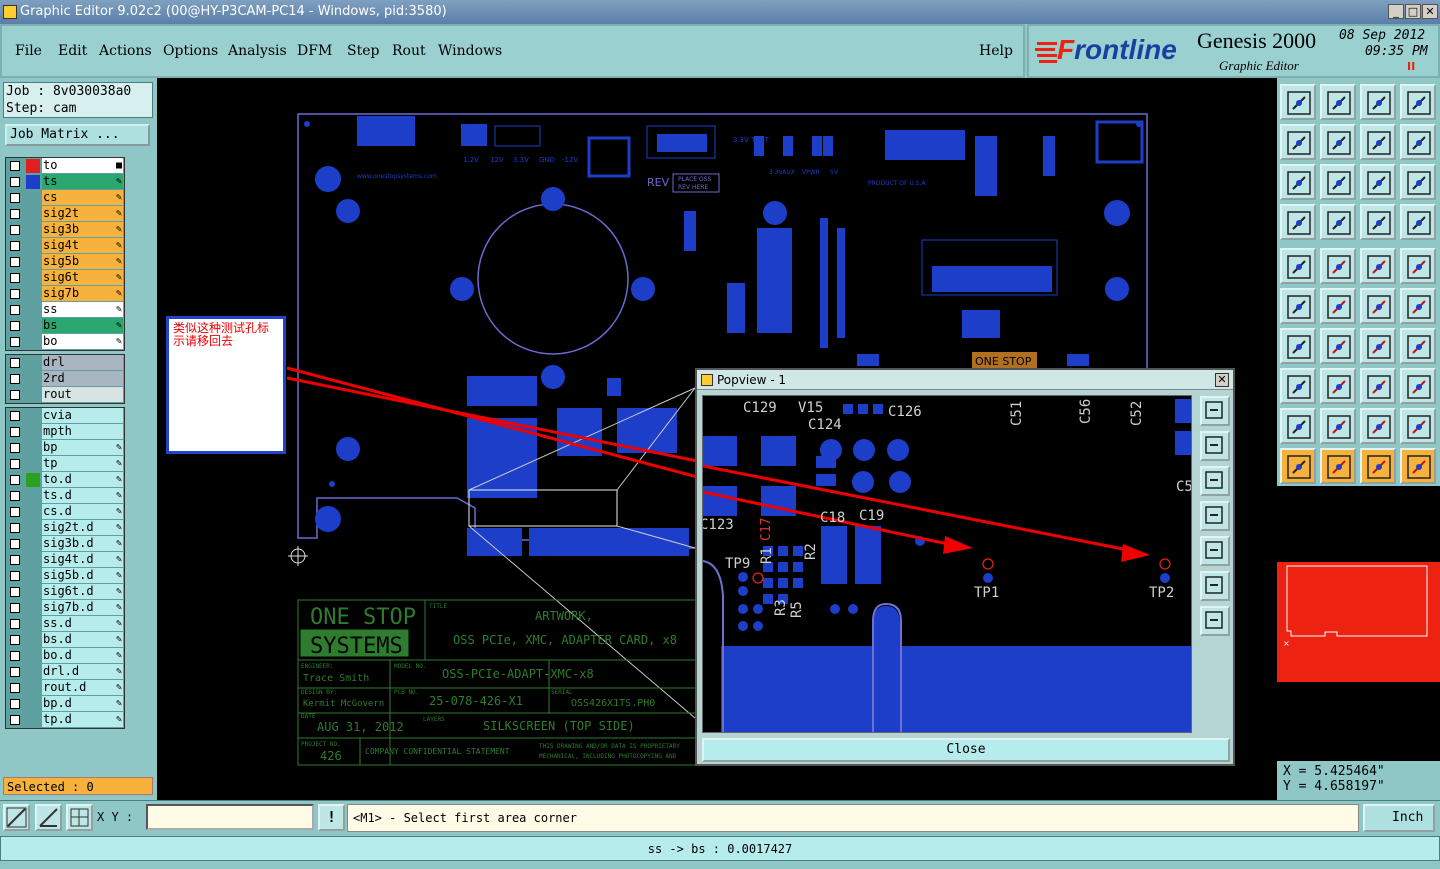 The height and width of the screenshot is (869, 1440). Describe the element at coordinates (82, 703) in the screenshot. I see `layer-name: bp.d` at that location.